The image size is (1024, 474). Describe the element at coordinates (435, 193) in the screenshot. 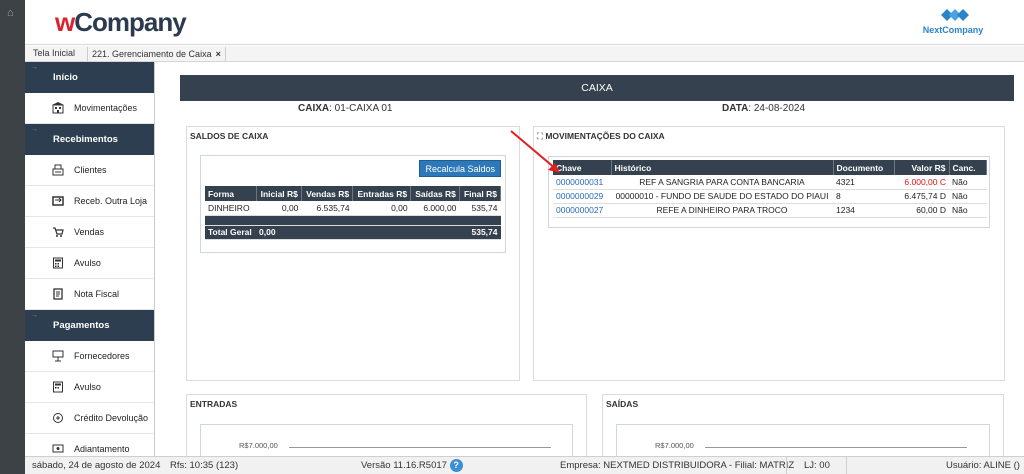

I see `col-saidas: Saídas R$` at that location.